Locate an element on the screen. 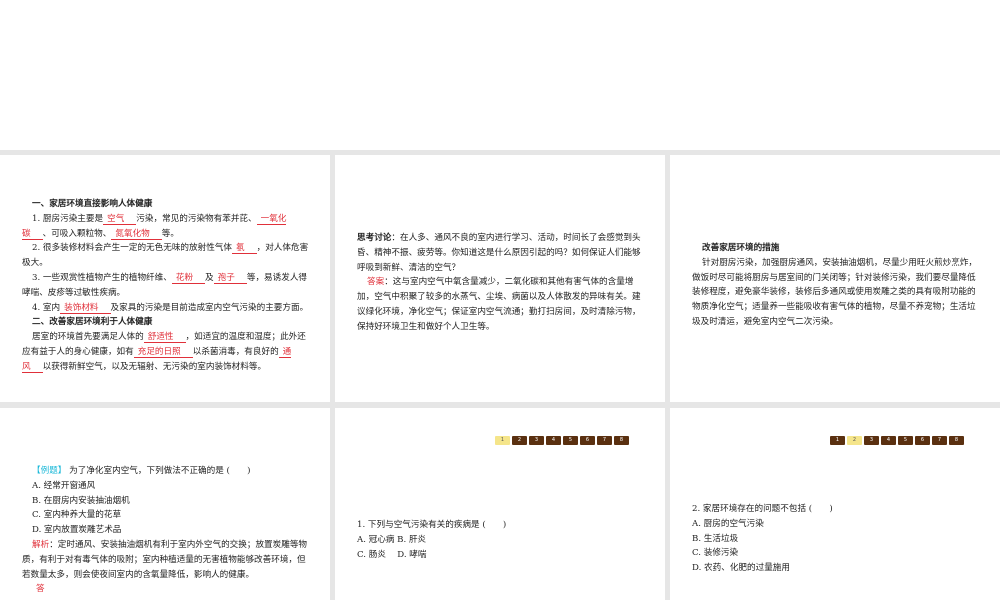  blank-answer: 氡 is located at coordinates (244, 249).